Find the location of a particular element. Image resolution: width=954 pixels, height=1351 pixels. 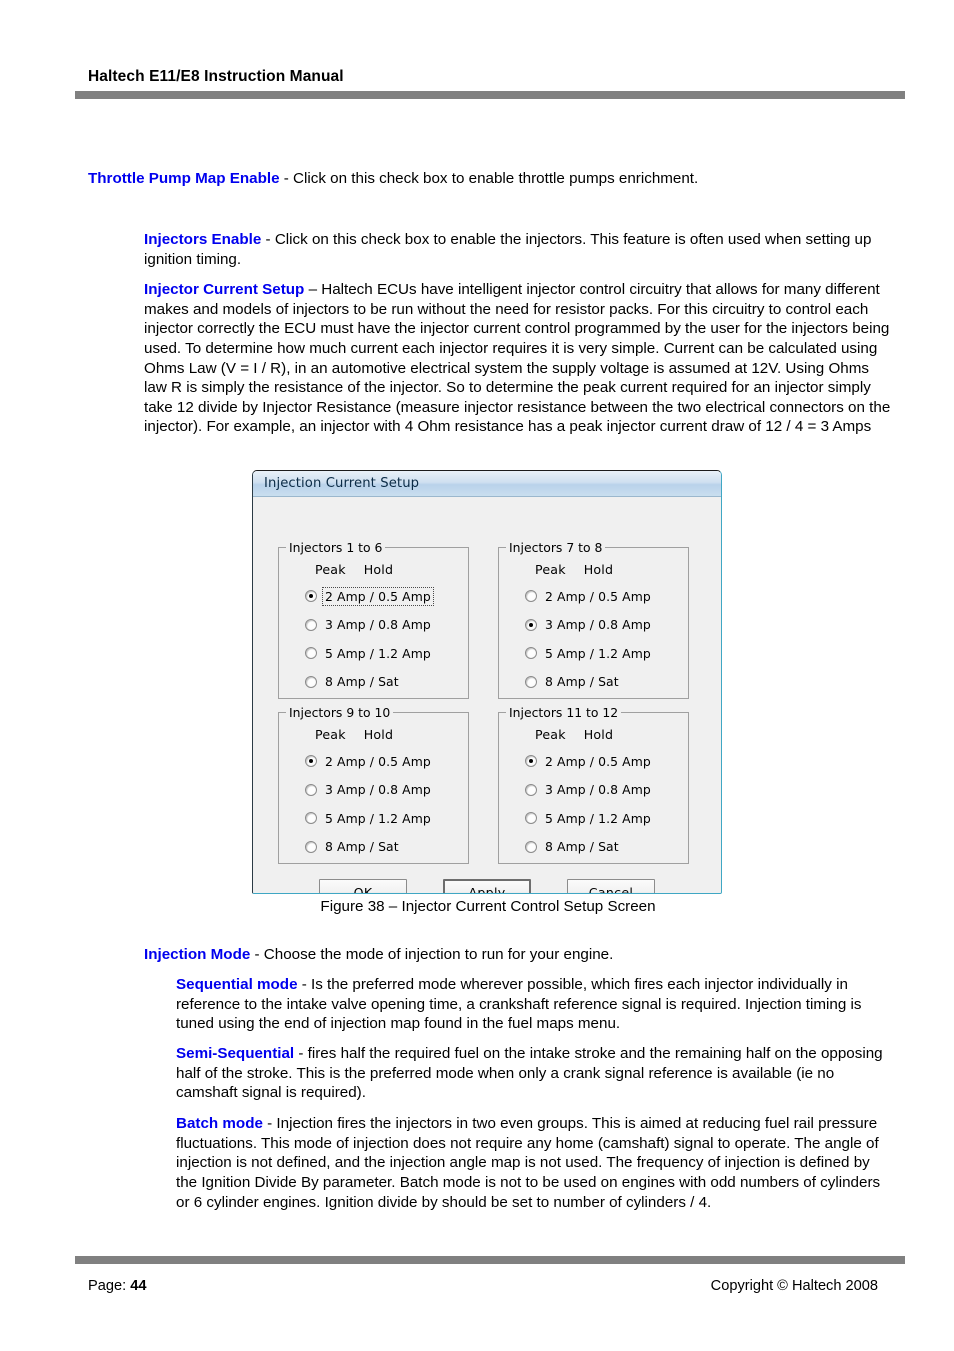

term-injection-mode: Injection Mode is located at coordinates (197, 955).